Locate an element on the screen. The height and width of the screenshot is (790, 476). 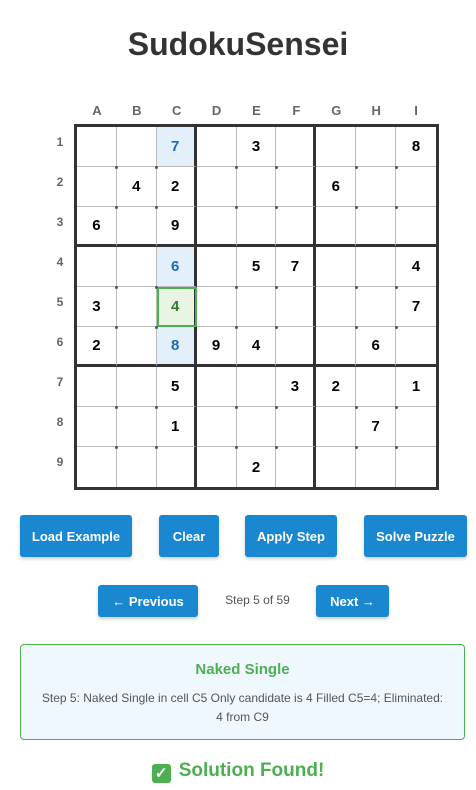
cell-d9 is located at coordinates (217, 467).